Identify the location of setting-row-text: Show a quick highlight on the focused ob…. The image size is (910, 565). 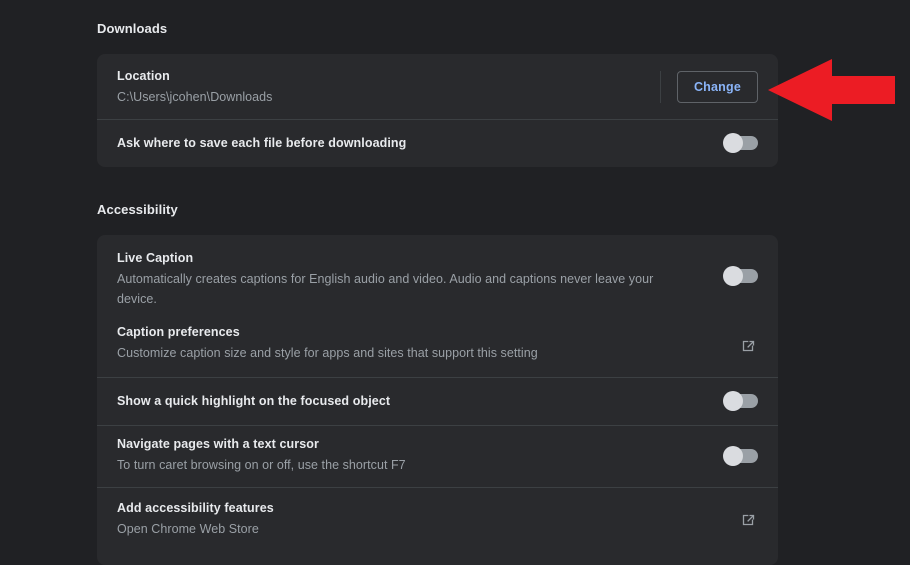
(420, 401).